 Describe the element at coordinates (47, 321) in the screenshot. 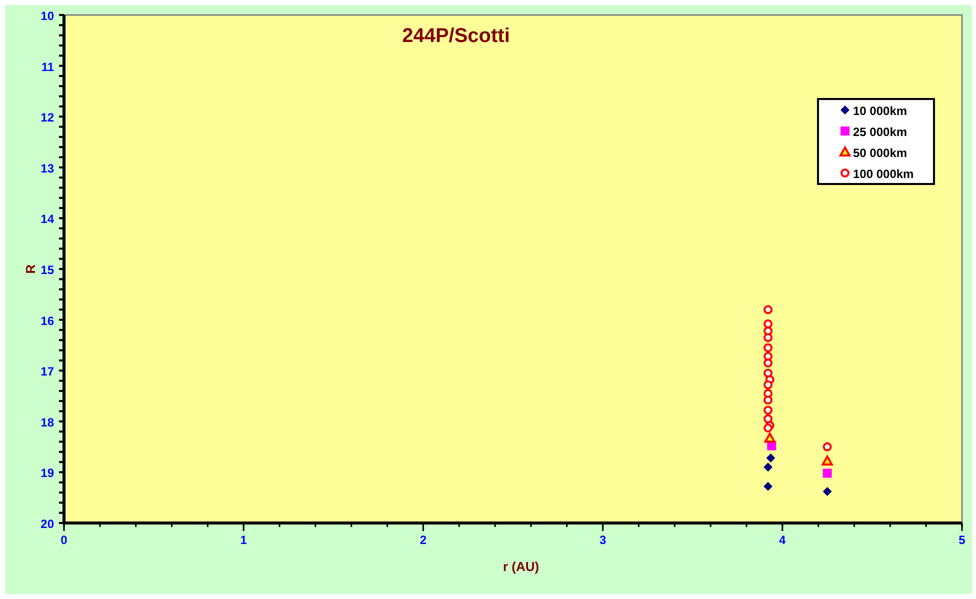

I see `y-tick-label: 16` at that location.